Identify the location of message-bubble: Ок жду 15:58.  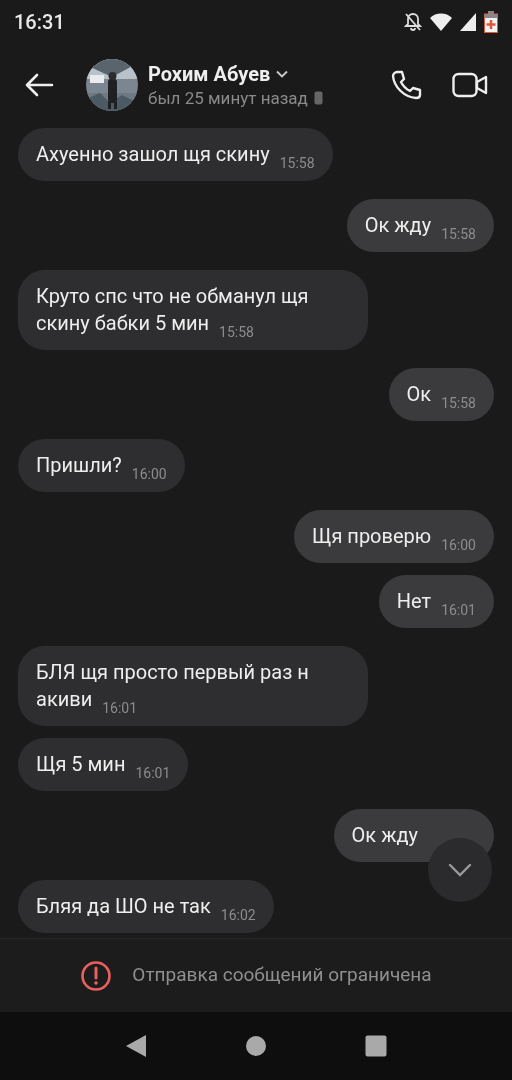
(420, 225).